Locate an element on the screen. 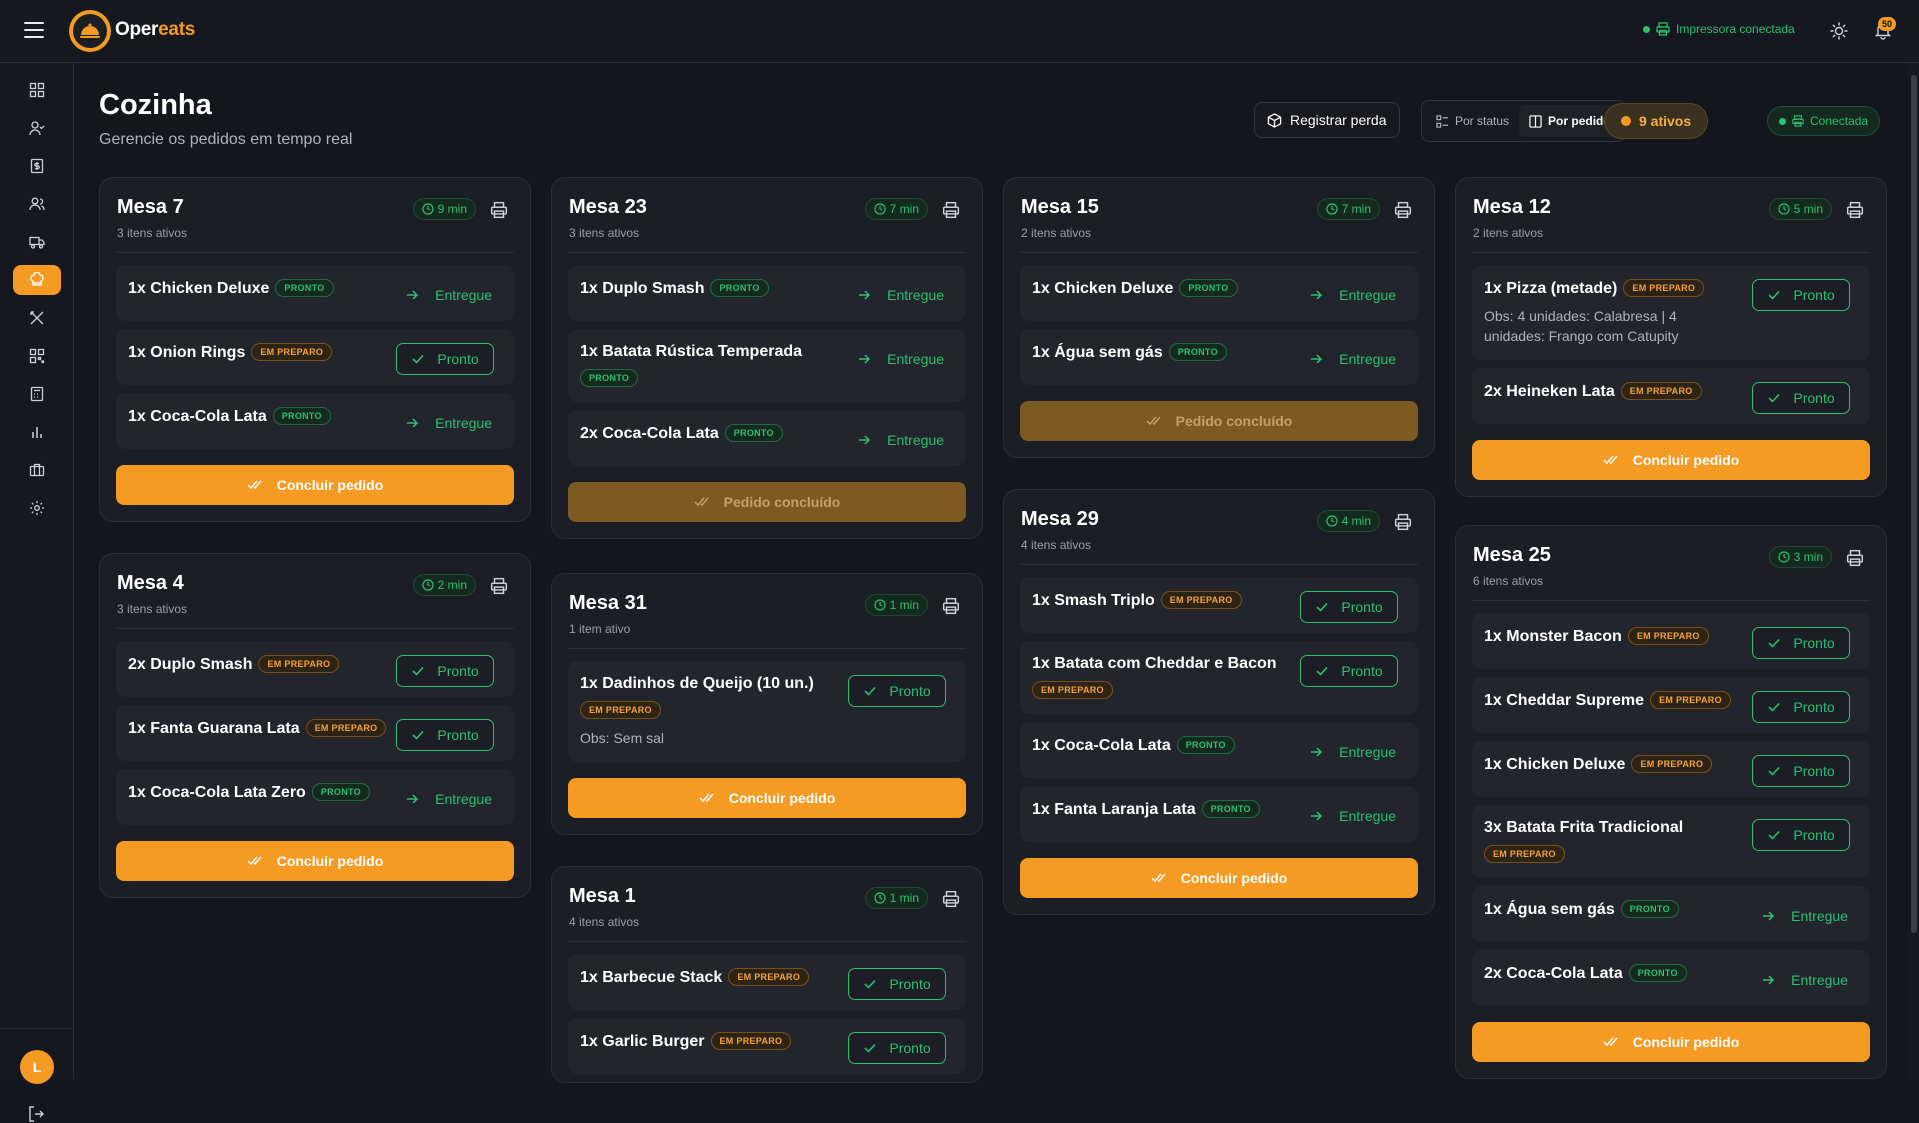 The width and height of the screenshot is (1919, 1123). scrollbar-thumb is located at coordinates (1914, 504).